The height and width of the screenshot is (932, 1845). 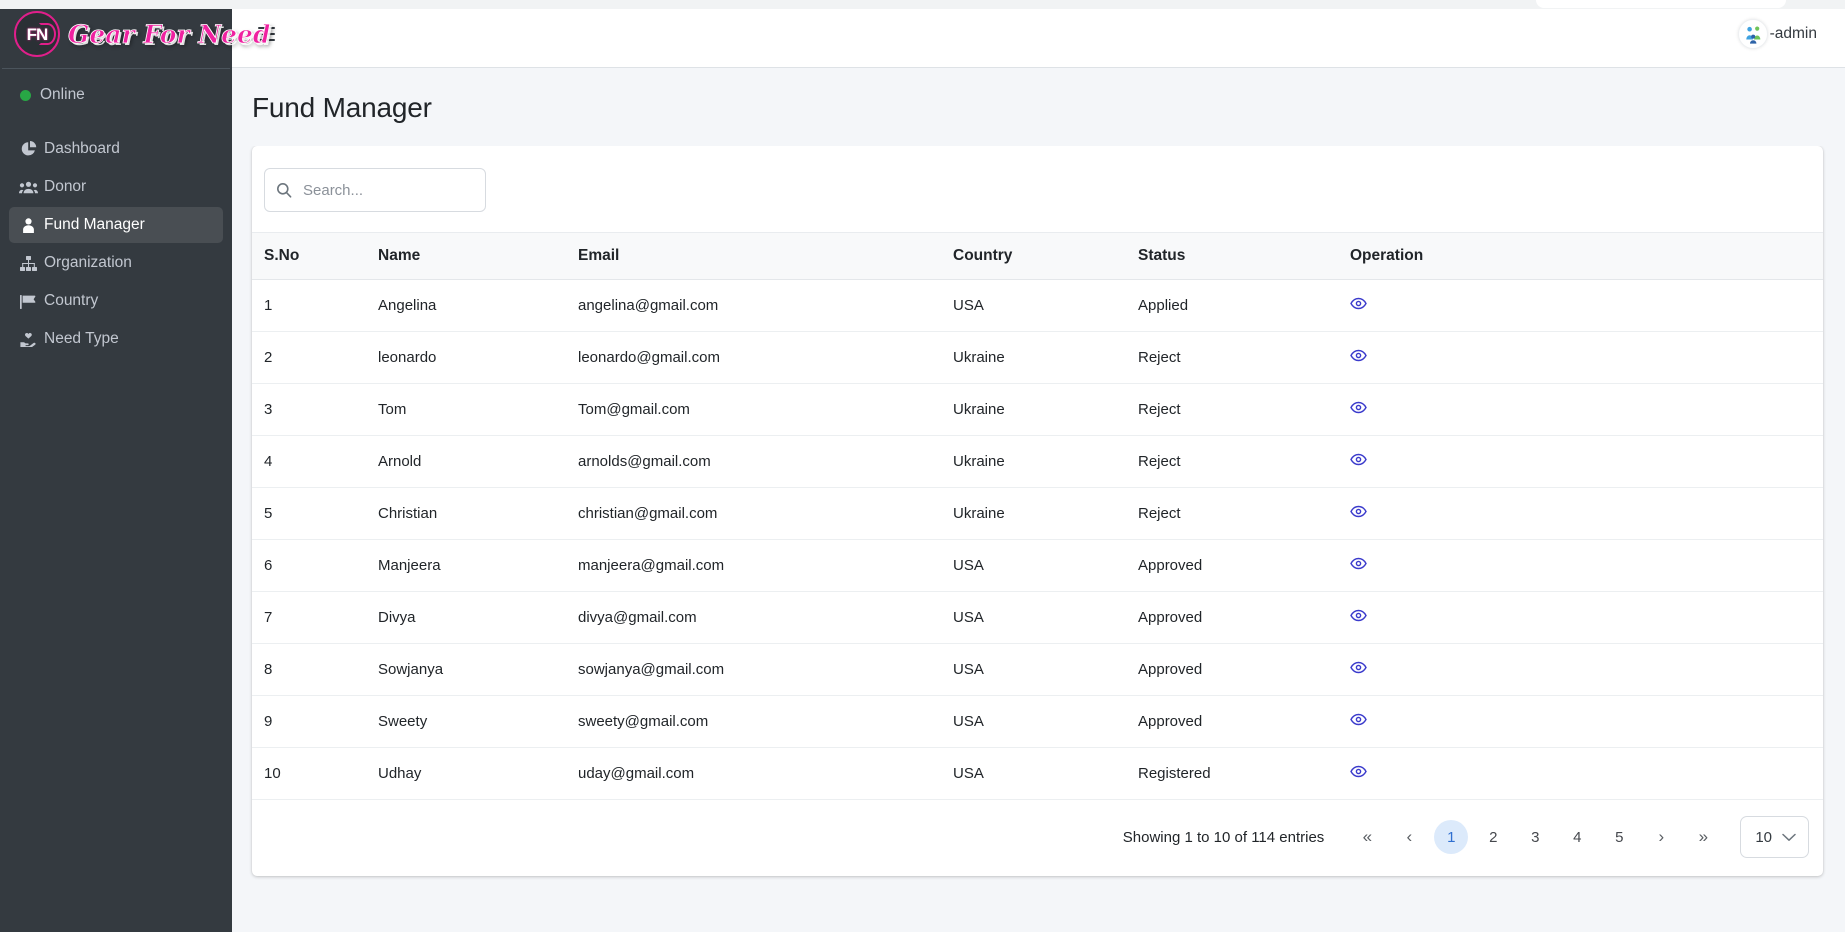 I want to click on cell-name: leonardo, so click(x=470, y=357).